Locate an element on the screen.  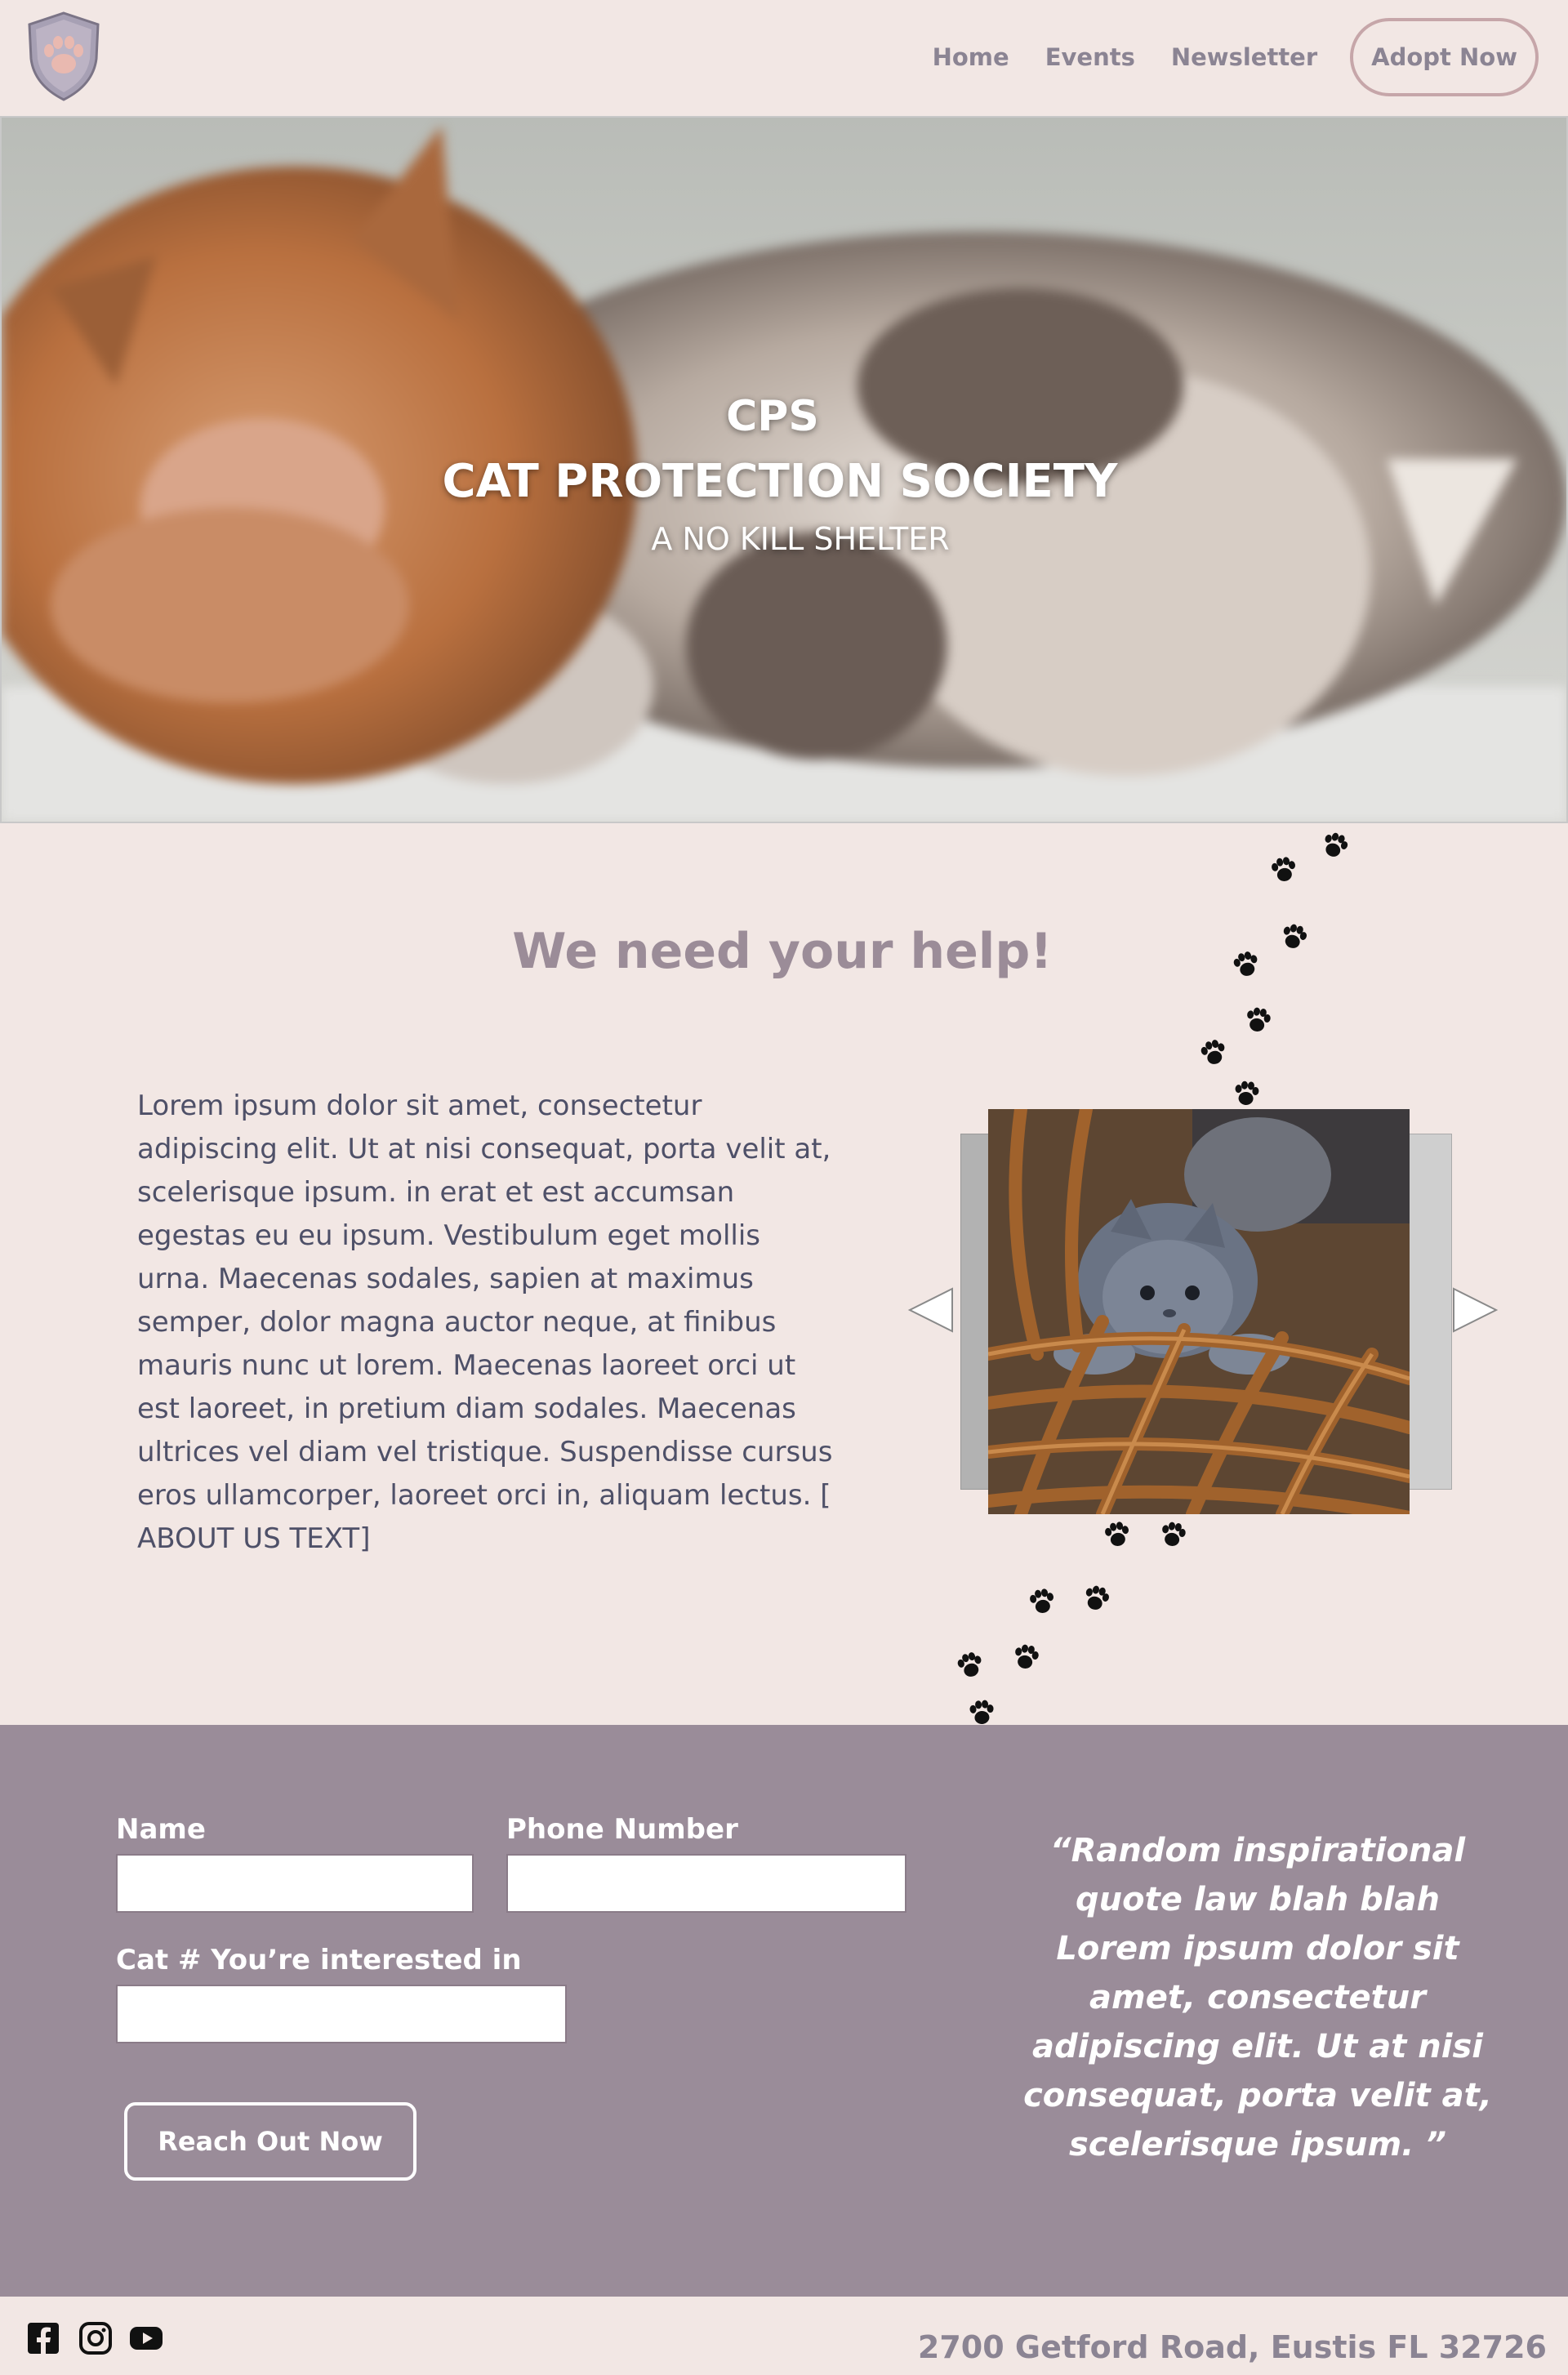
cat-number-input is located at coordinates (341, 2014).